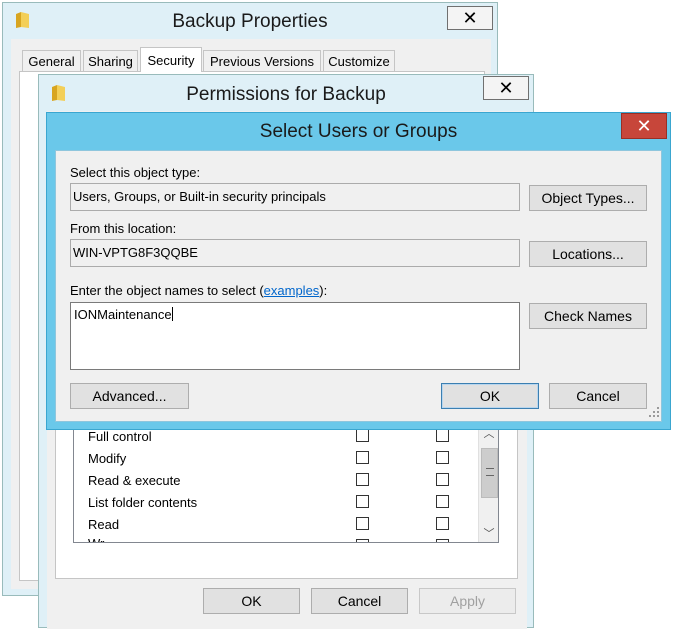  What do you see at coordinates (172, 314) in the screenshot?
I see `text-cursor` at bounding box center [172, 314].